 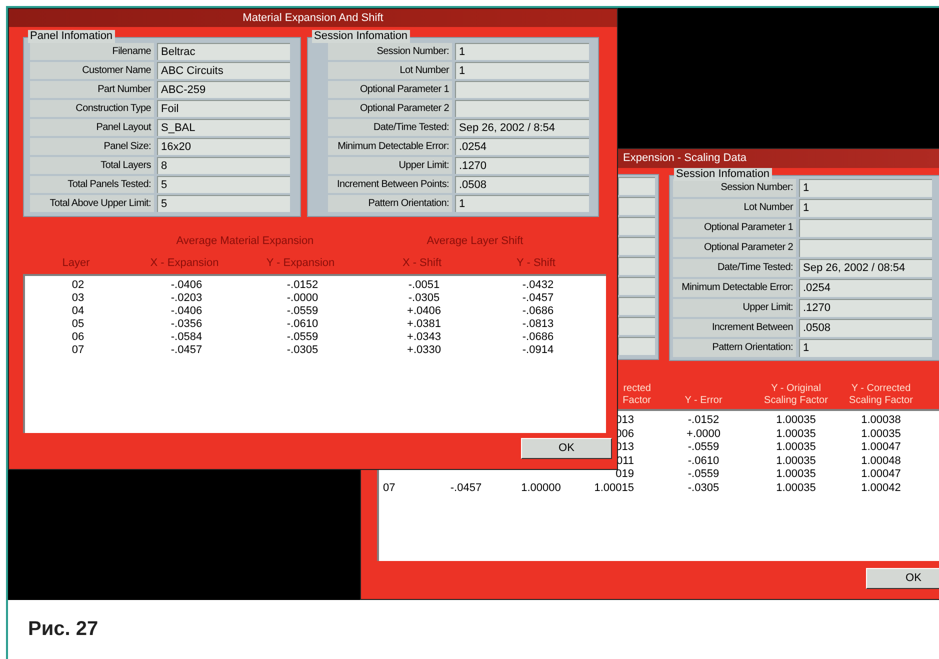 I want to click on input-field: ABC Circuits, so click(x=223, y=70).